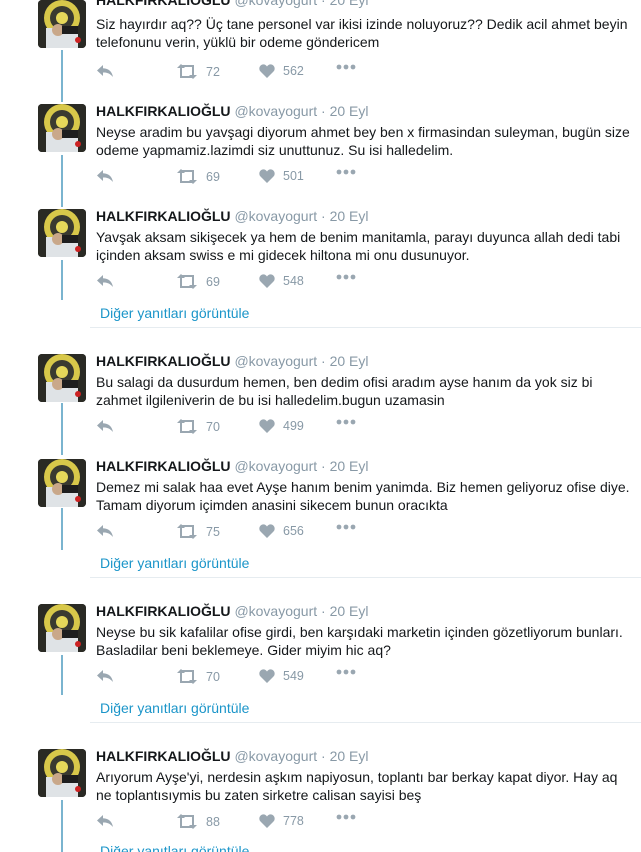 The height and width of the screenshot is (852, 641). I want to click on retweet-button: 72, so click(198, 71).